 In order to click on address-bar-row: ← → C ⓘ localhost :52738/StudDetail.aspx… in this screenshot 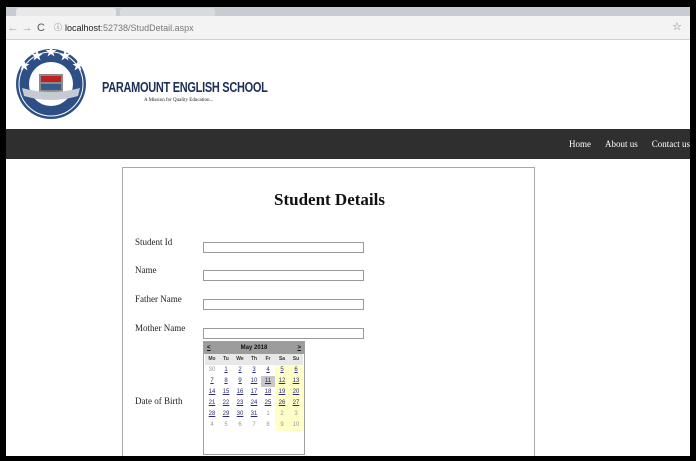, I will do `click(348, 28)`.